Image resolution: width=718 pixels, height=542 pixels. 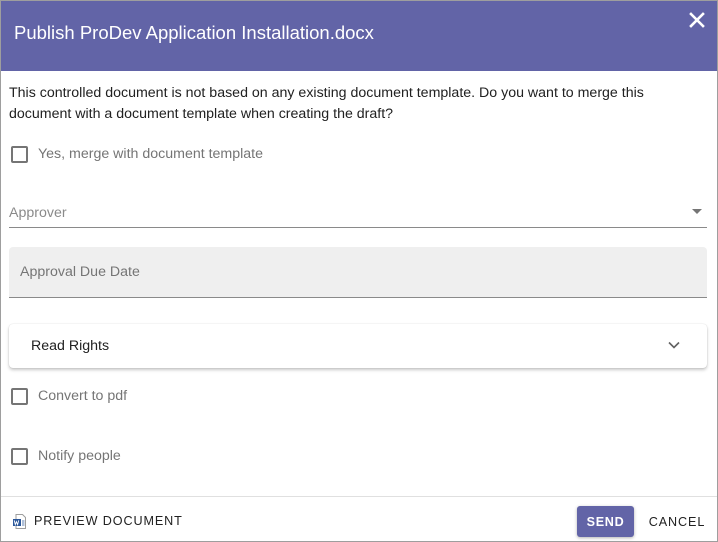 What do you see at coordinates (38, 213) in the screenshot?
I see `approver-label: Approver` at bounding box center [38, 213].